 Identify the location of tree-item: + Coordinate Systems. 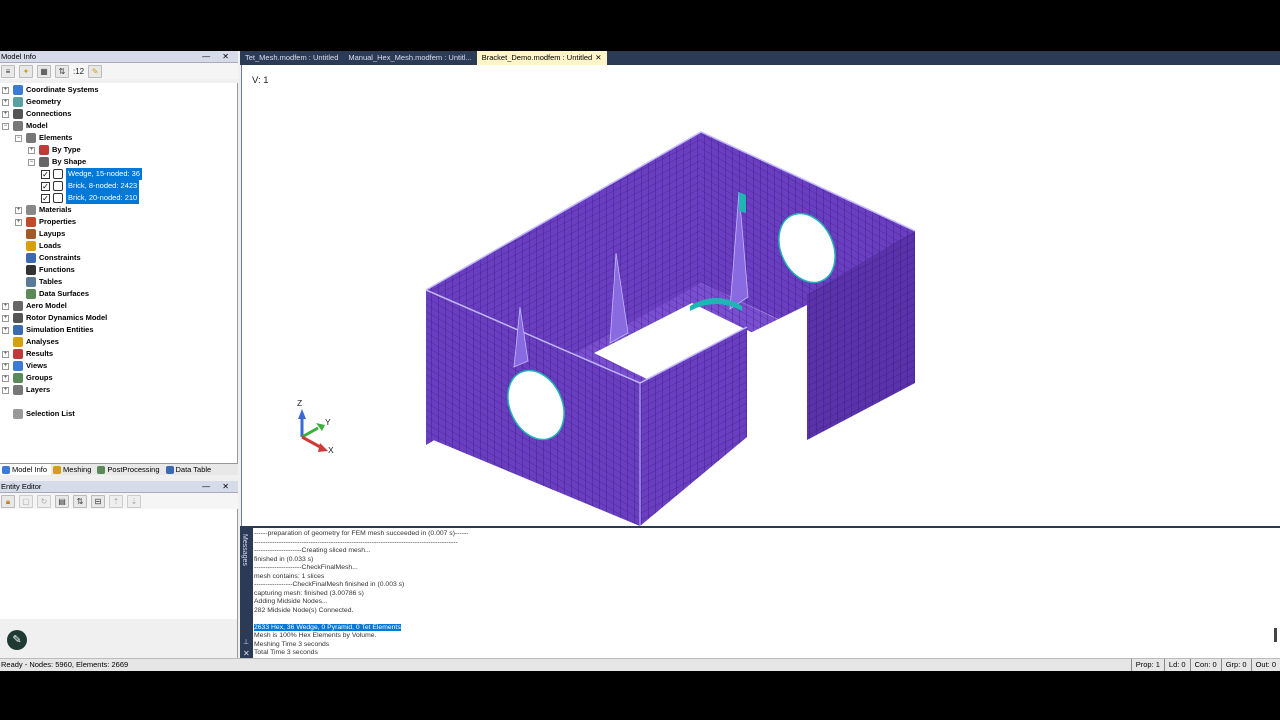
(50, 90).